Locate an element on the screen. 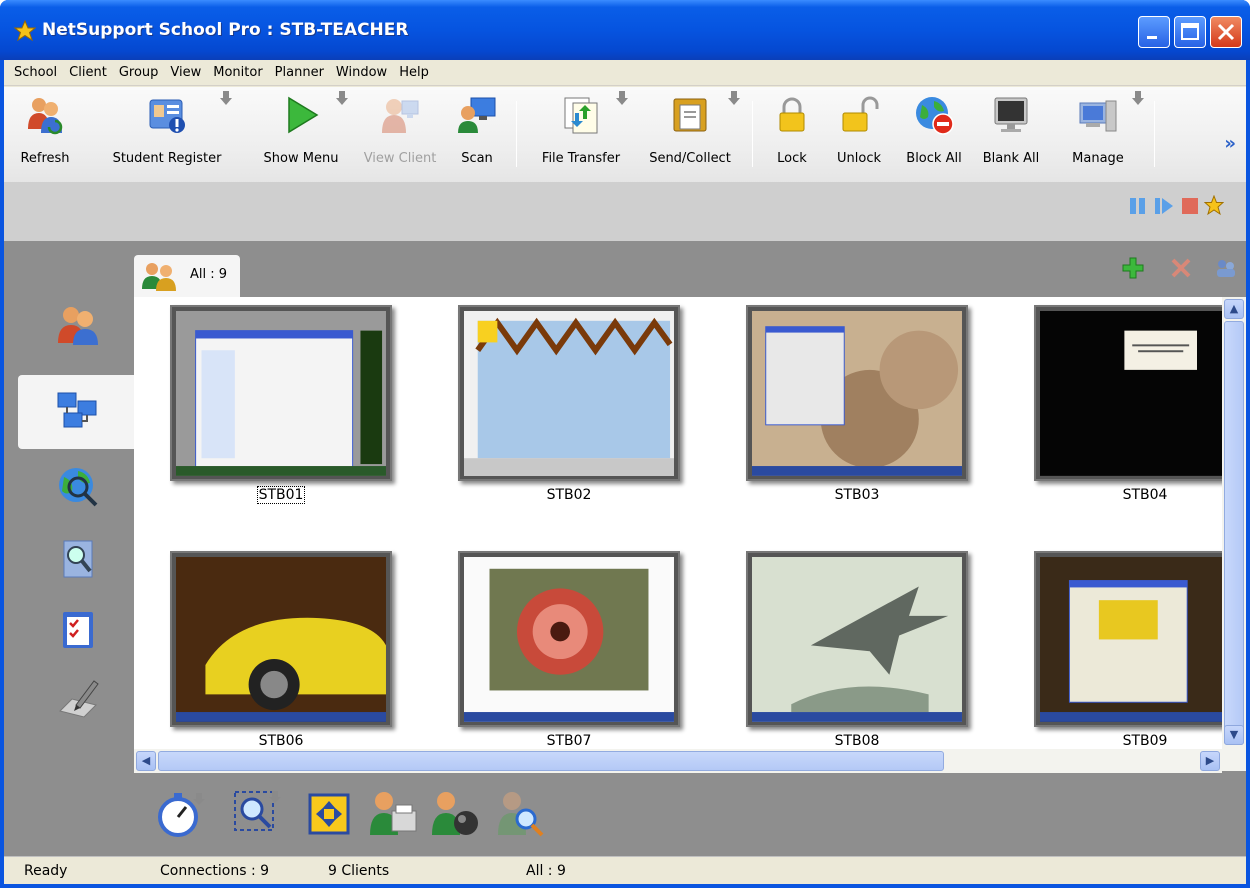 The image size is (1250, 888). refresh-label: Refresh is located at coordinates (45, 158).